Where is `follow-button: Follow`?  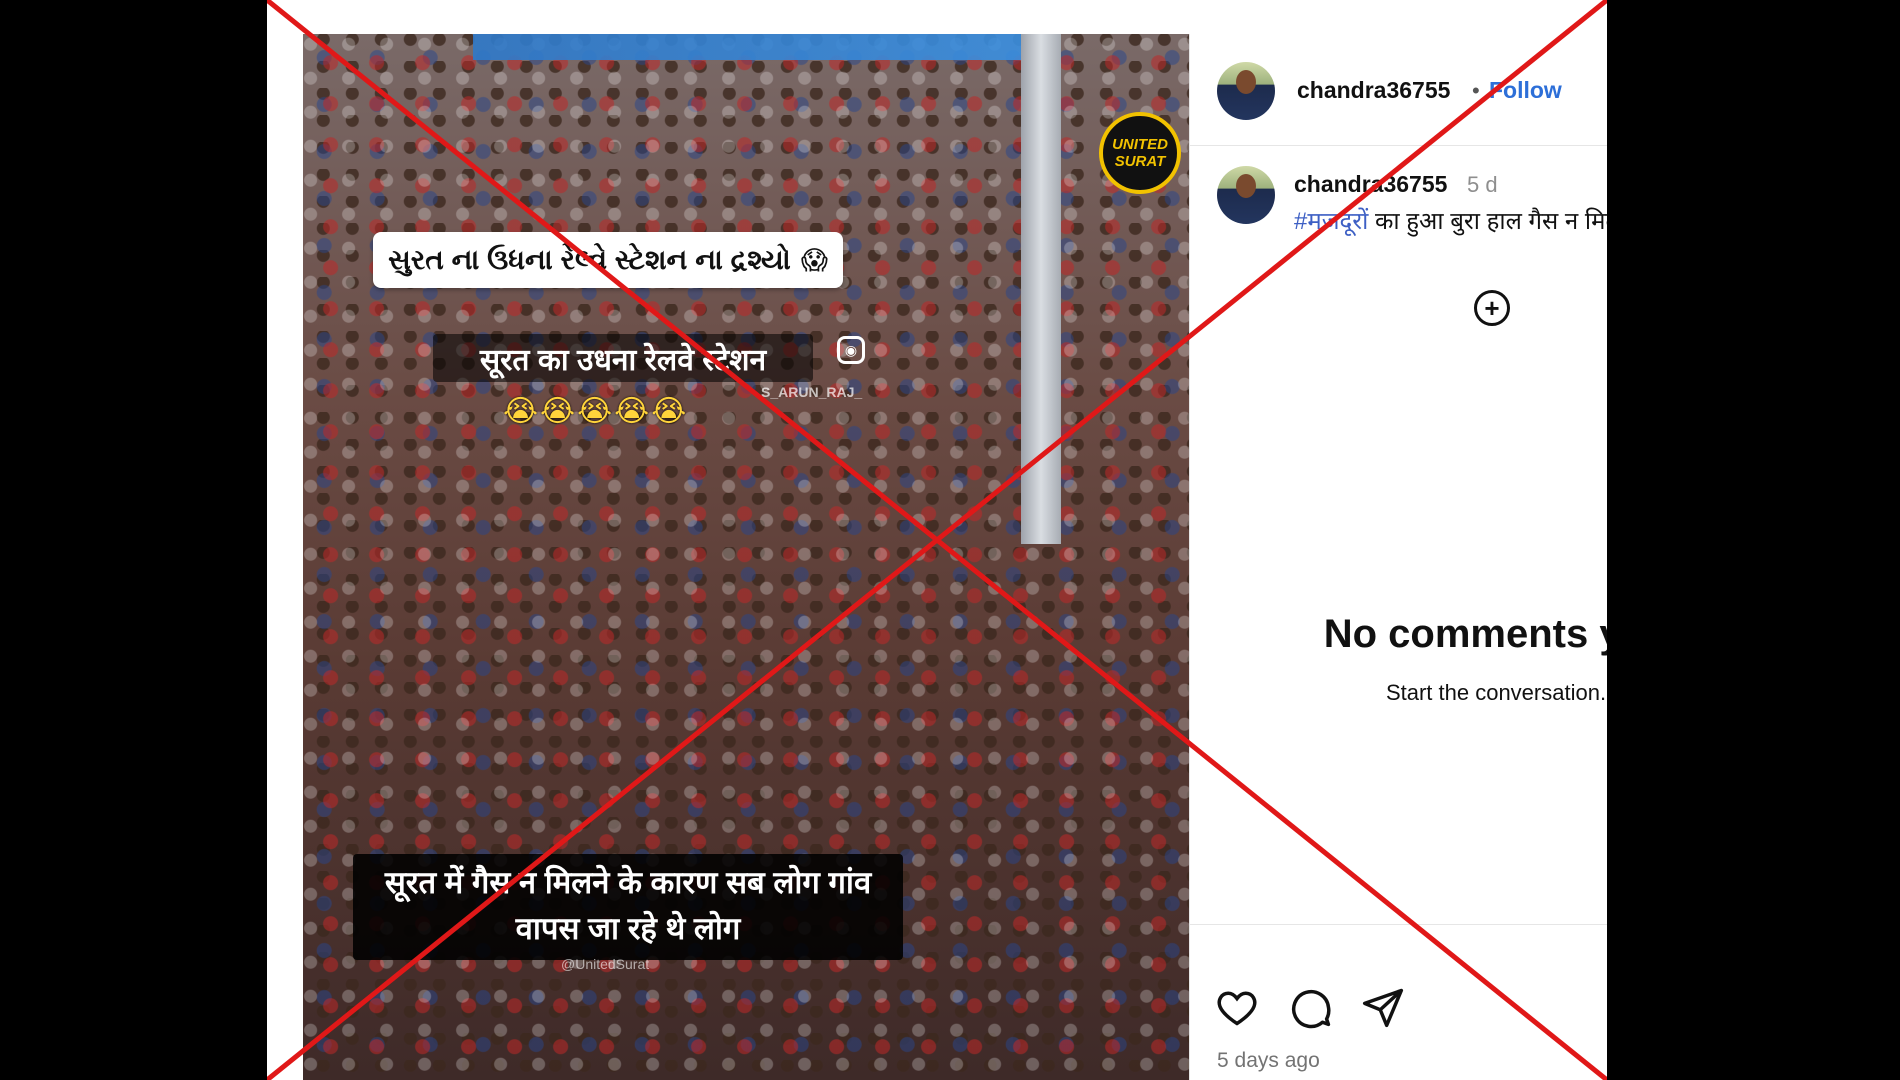
follow-button: Follow is located at coordinates (1525, 90).